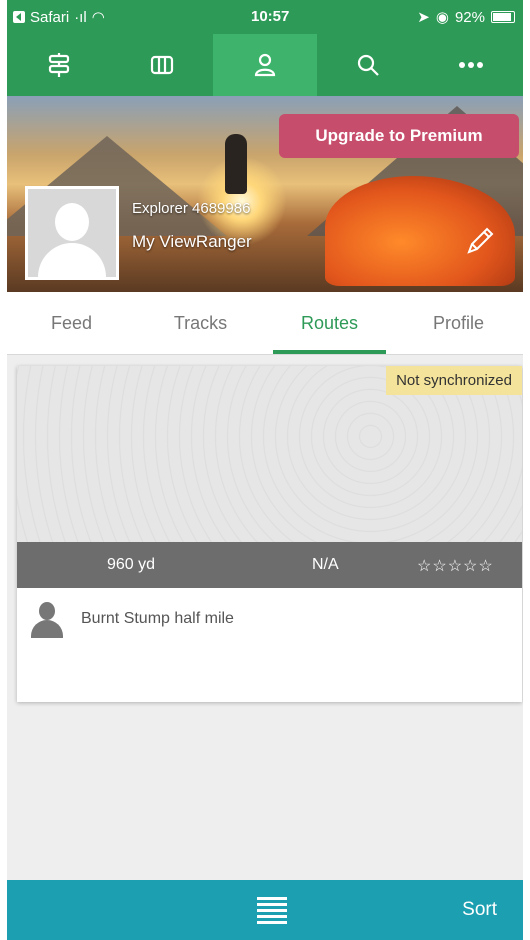 The image size is (530, 940). Describe the element at coordinates (458, 323) in the screenshot. I see `tab-profile: Profile` at that location.